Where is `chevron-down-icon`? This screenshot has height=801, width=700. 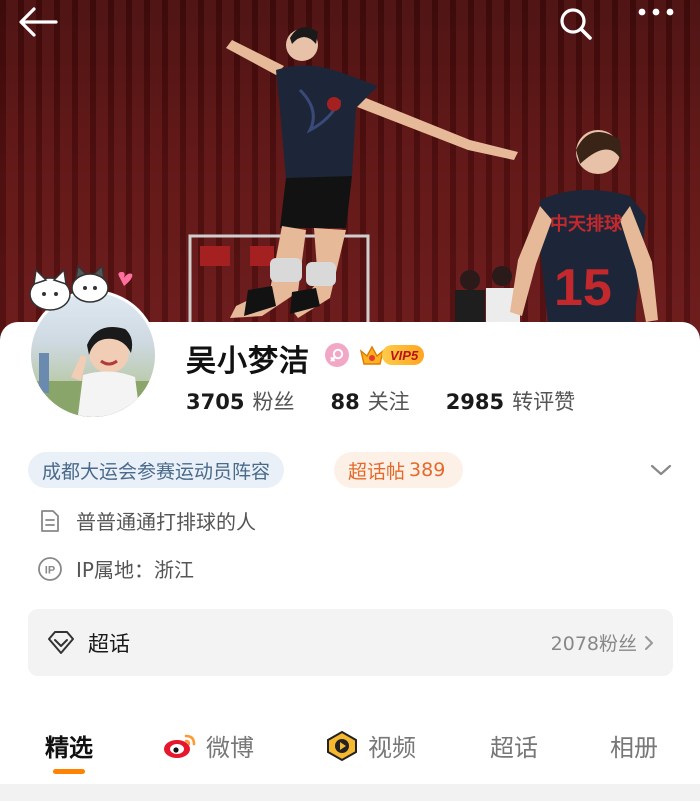 chevron-down-icon is located at coordinates (661, 470).